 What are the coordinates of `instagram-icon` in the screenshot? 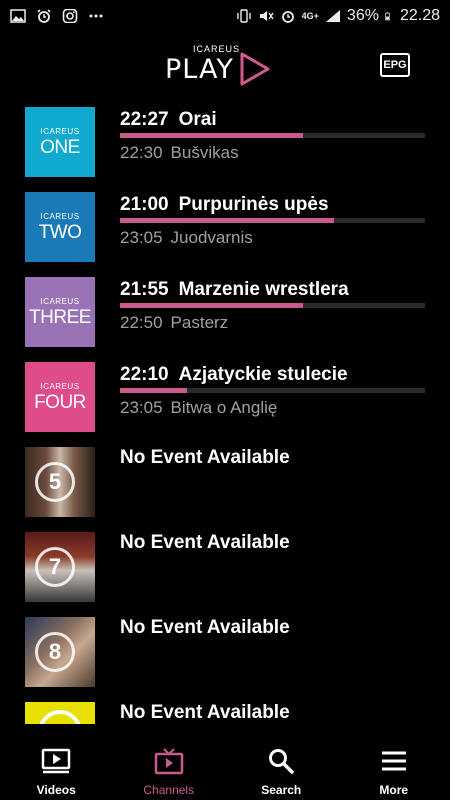 It's located at (70, 16).